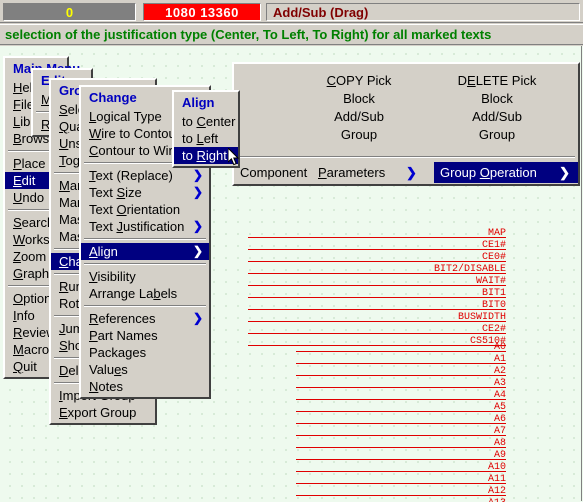 The height and width of the screenshot is (502, 583). Describe the element at coordinates (106, 386) in the screenshot. I see `menu-item-label: Notes` at that location.